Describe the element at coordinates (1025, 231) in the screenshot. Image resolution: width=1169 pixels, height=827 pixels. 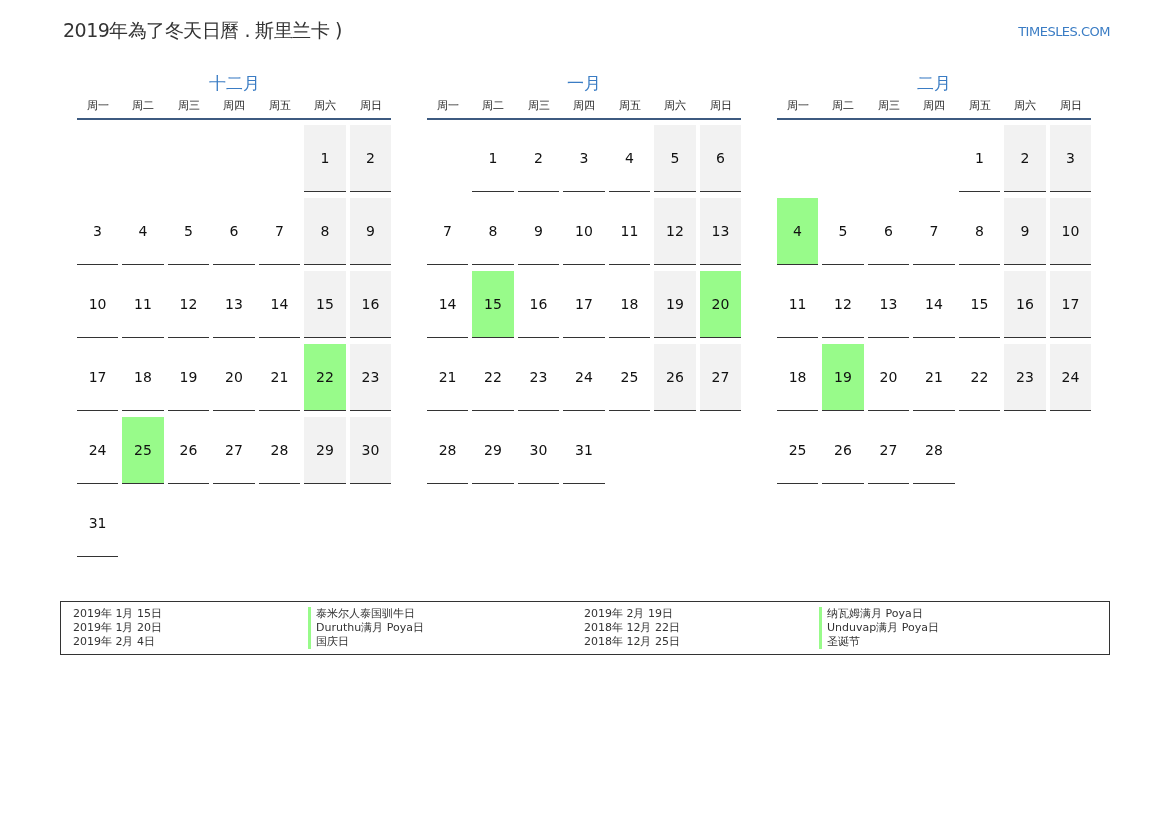
I see `day-cell: 9` at that location.